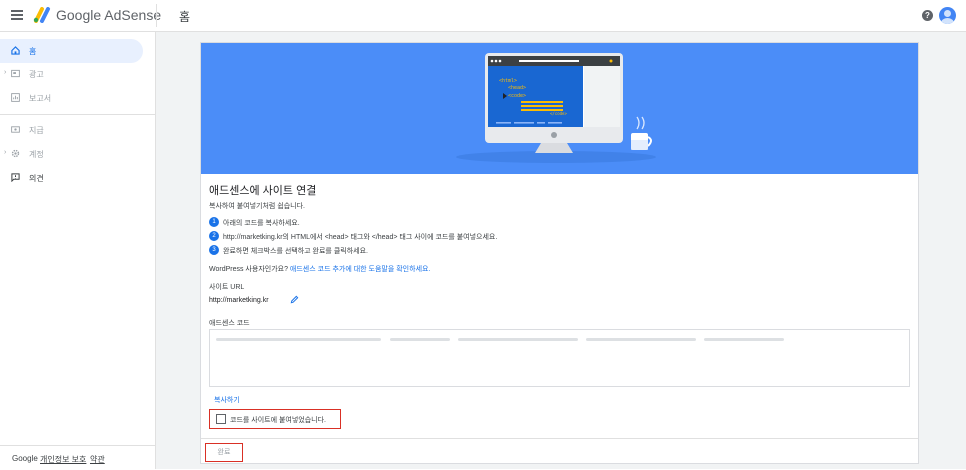  Describe the element at coordinates (36, 154) in the screenshot. I see `sidebar-item-label: 계정` at that location.